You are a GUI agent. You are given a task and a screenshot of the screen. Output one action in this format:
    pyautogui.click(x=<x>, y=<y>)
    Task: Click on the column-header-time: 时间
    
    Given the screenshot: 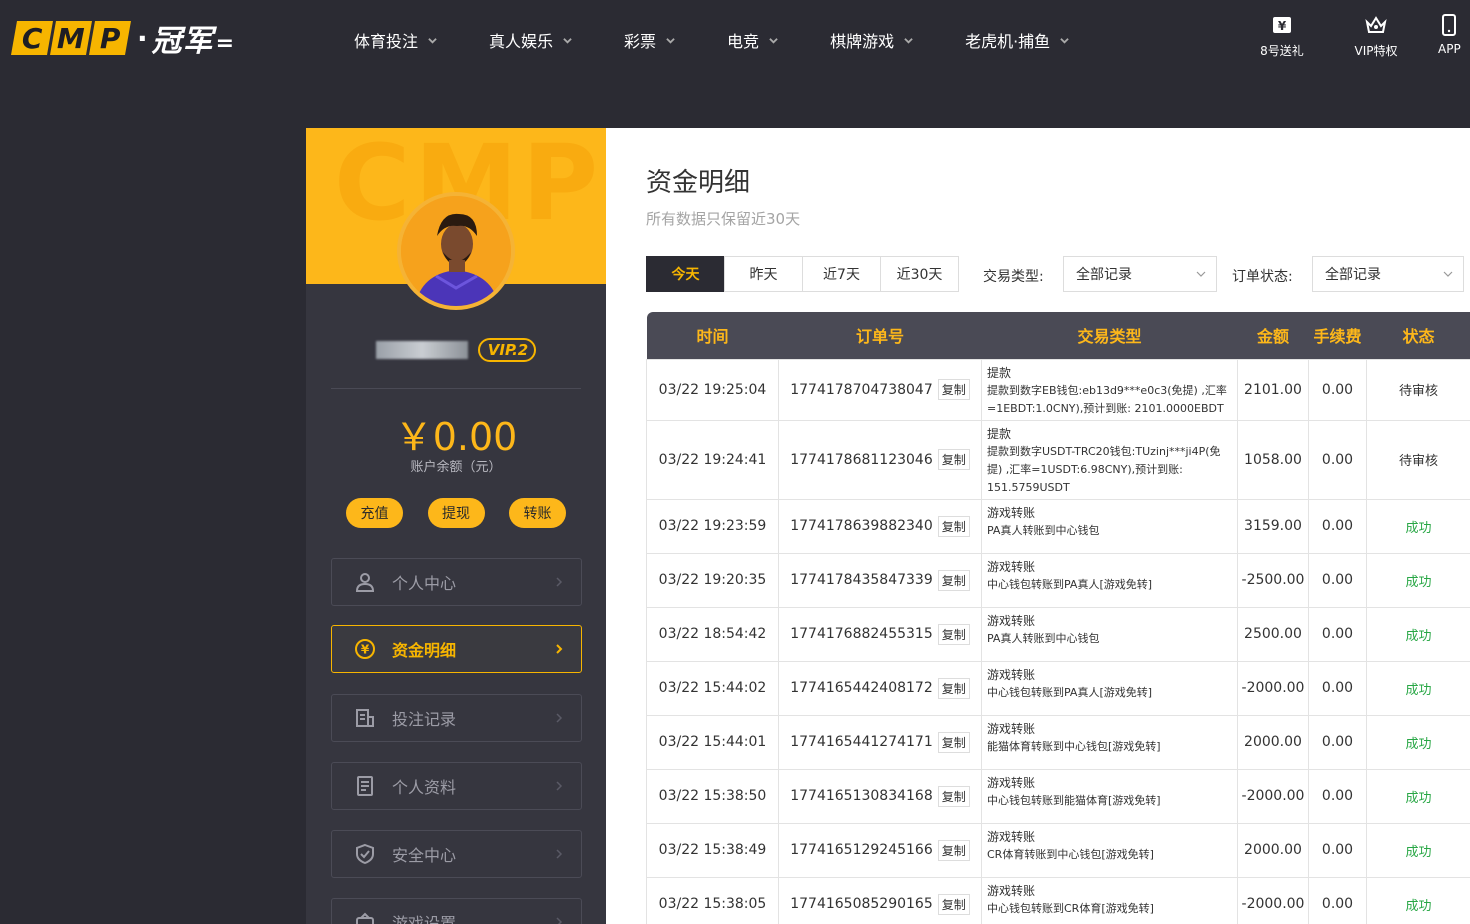 What is the action you would take?
    pyautogui.click(x=712, y=337)
    